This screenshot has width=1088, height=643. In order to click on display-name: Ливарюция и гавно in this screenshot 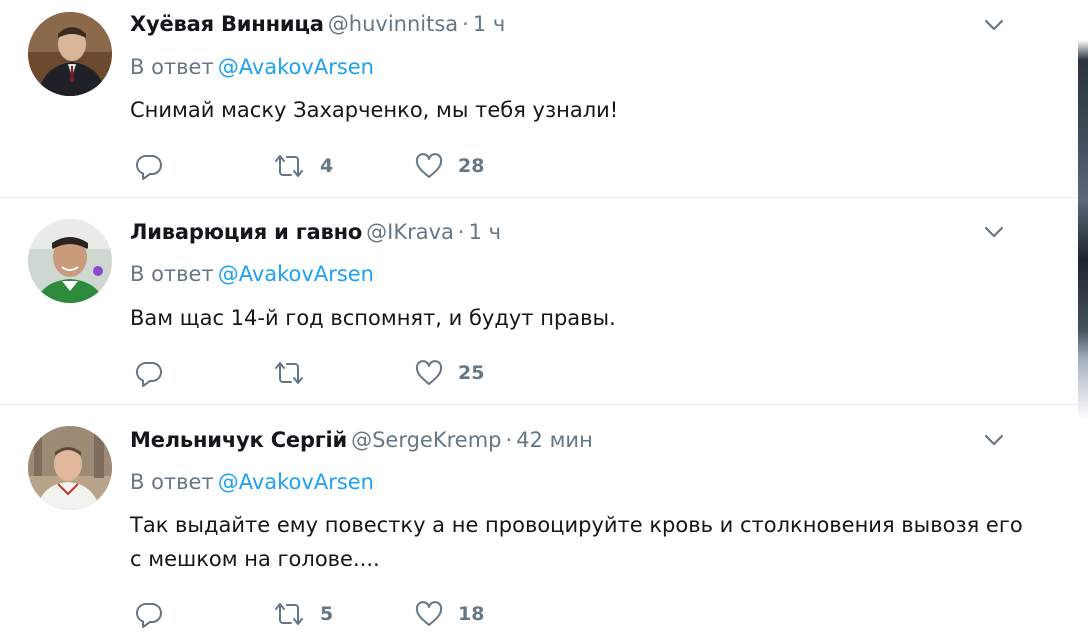, I will do `click(246, 232)`.